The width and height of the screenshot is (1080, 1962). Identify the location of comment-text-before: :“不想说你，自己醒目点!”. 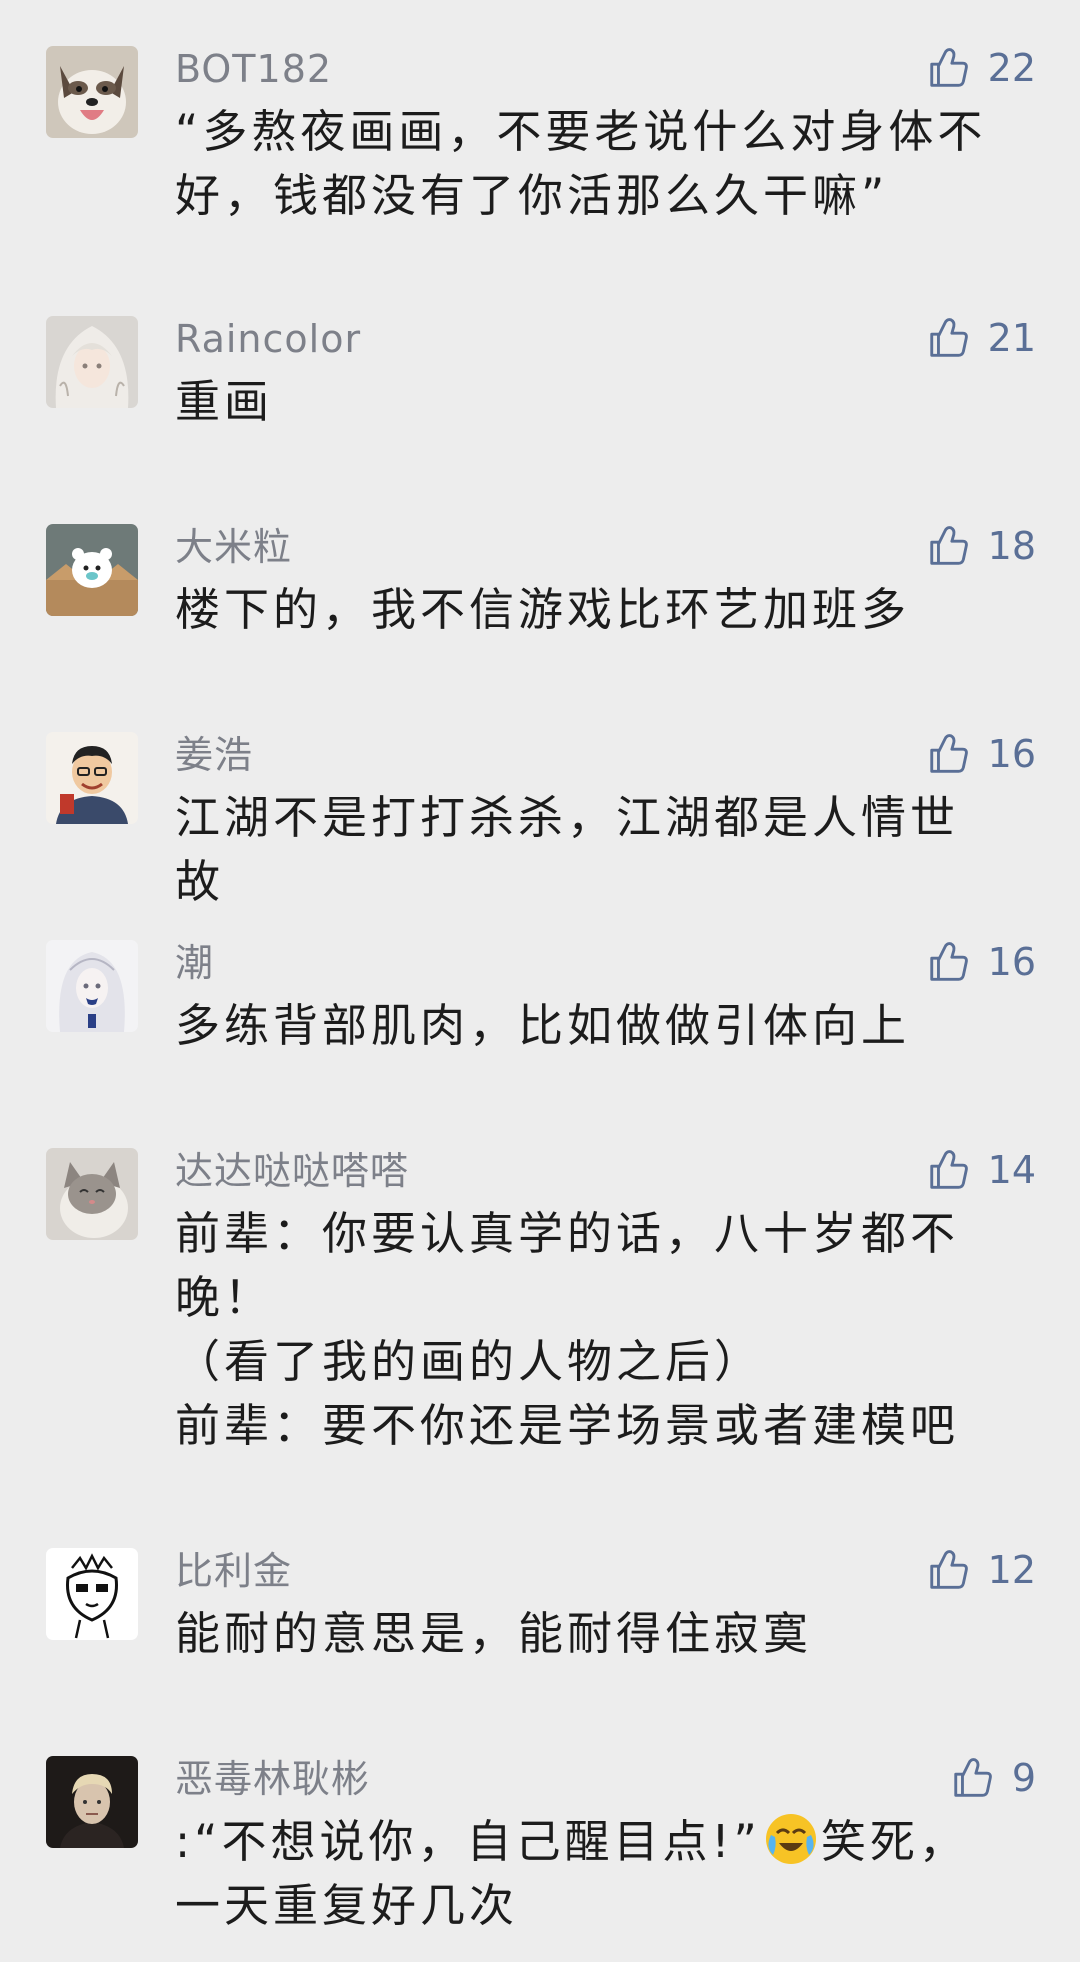
(468, 1841).